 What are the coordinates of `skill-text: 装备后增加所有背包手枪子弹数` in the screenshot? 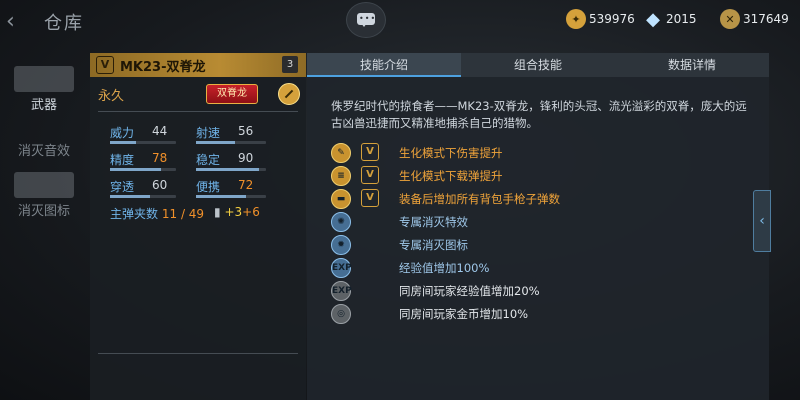 It's located at (479, 199).